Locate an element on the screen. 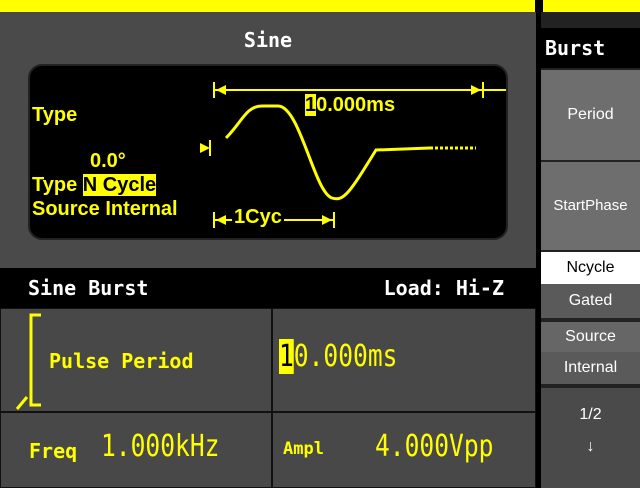 The width and height of the screenshot is (640, 488). cycle-left-arrow-icon is located at coordinates (221, 220).